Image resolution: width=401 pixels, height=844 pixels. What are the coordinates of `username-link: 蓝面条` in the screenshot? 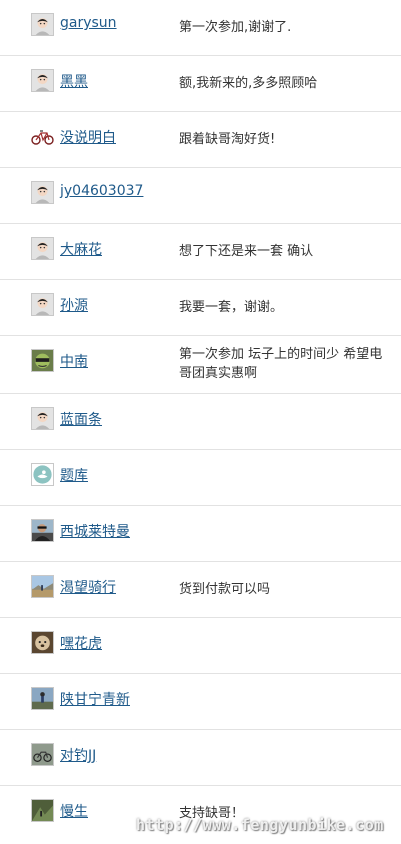 It's located at (81, 419).